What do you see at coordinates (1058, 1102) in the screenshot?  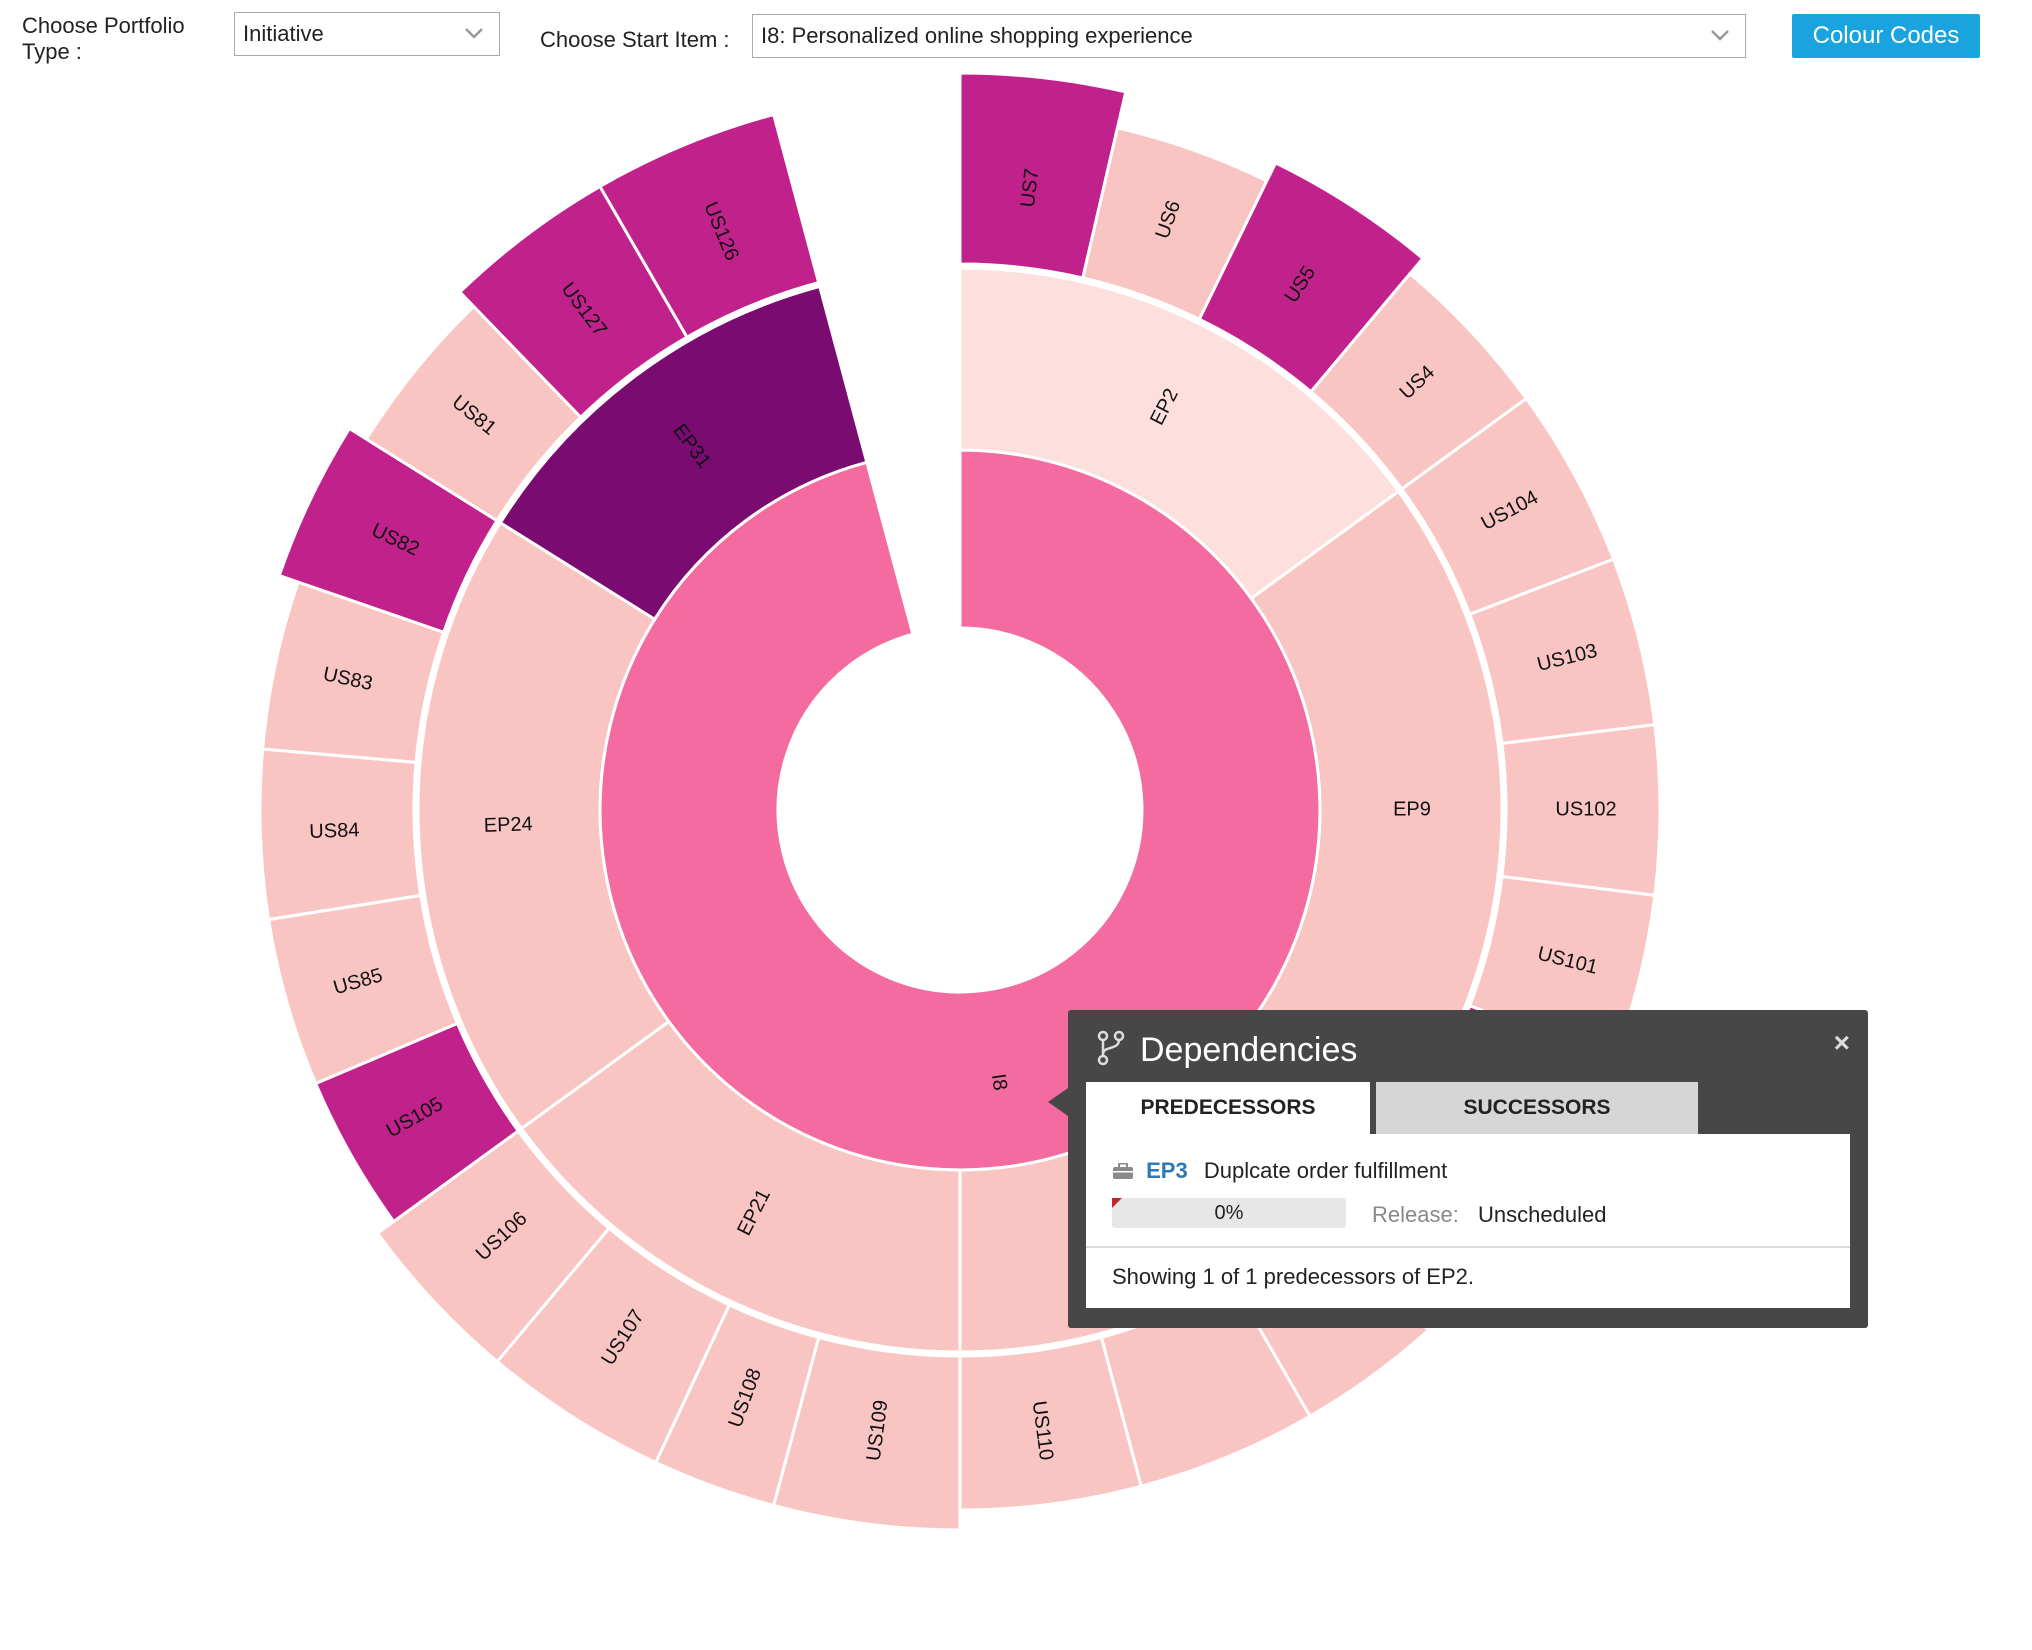 I see `popup-pointer` at bounding box center [1058, 1102].